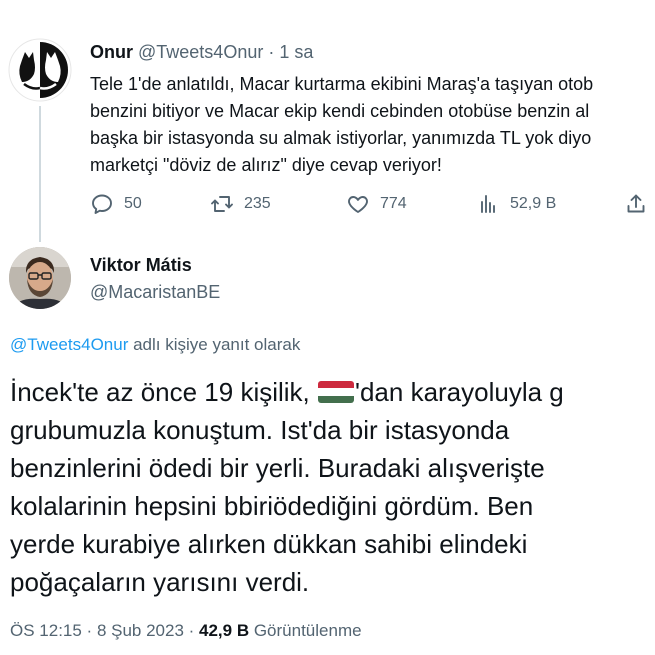 The image size is (655, 655). I want to click on parent-tweet-header: Onur @Tweets4Onur · 1 sa, so click(201, 52).